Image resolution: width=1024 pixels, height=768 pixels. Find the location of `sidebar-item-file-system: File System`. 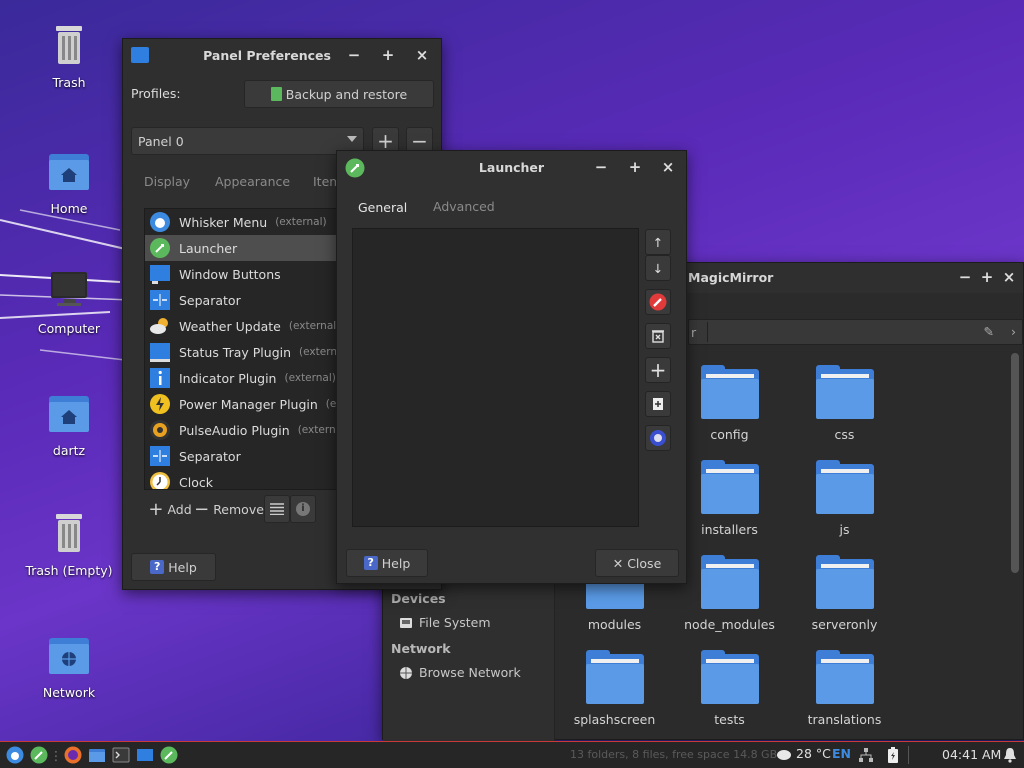

sidebar-item-file-system: File System is located at coordinates (445, 622).